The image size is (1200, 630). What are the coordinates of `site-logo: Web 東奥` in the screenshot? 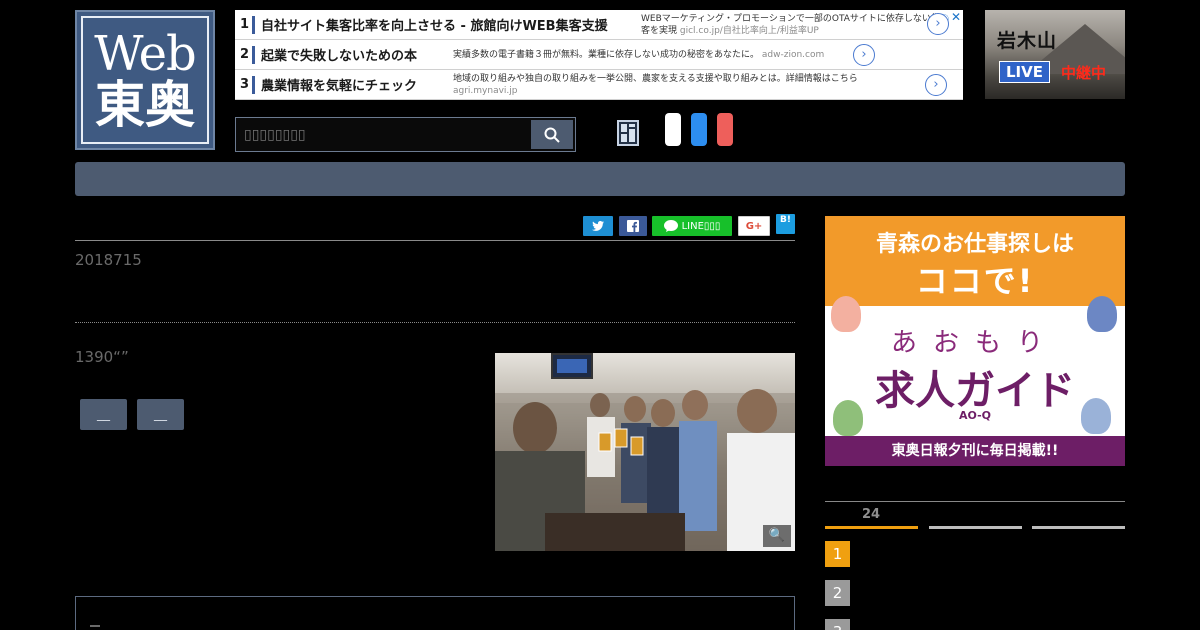 It's located at (145, 80).